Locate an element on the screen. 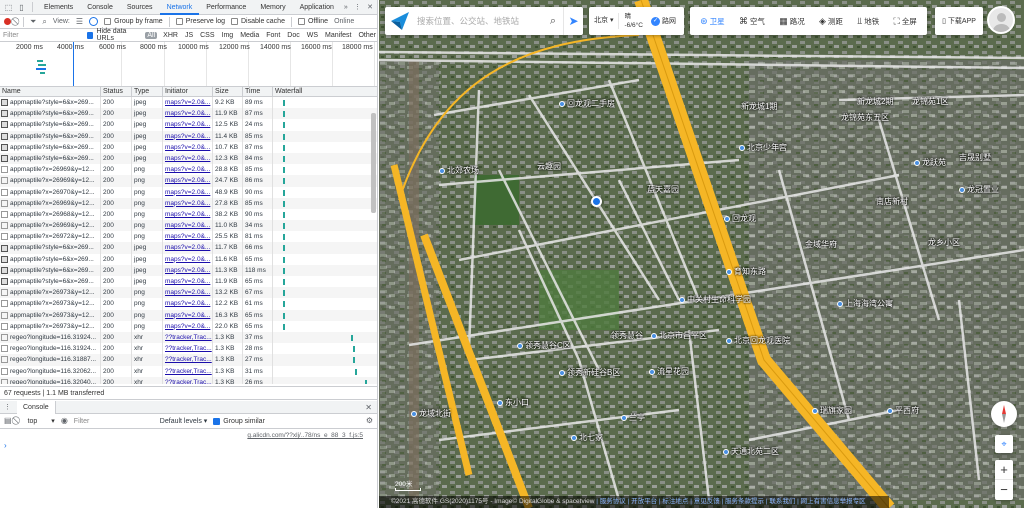  footer-link: | 联系我们 is located at coordinates (781, 501).